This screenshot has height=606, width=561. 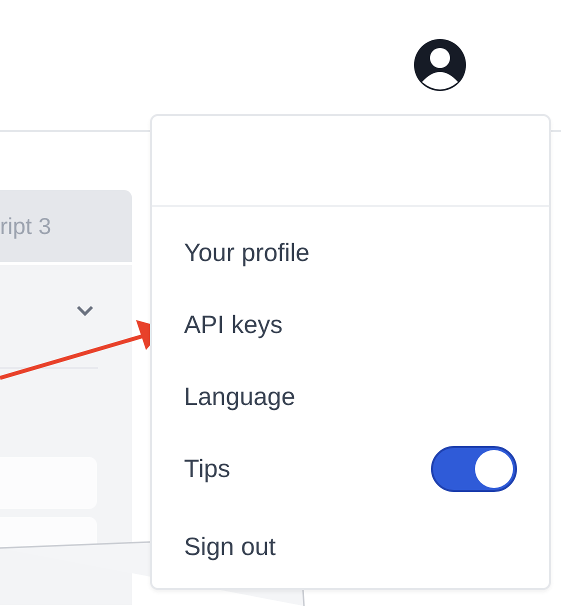 I want to click on chevron-down-icon, so click(x=85, y=311).